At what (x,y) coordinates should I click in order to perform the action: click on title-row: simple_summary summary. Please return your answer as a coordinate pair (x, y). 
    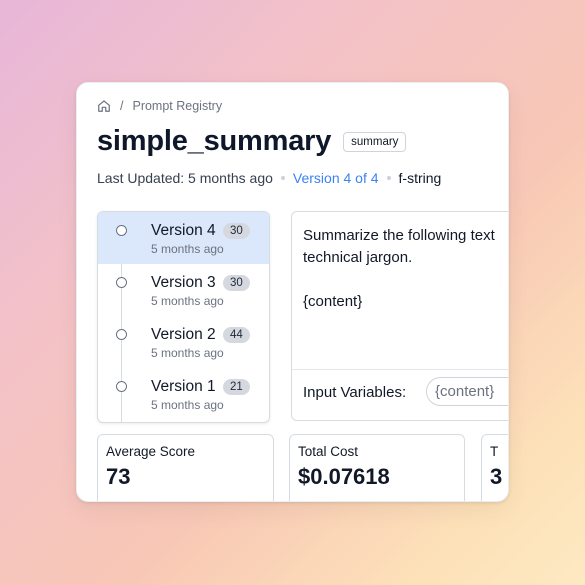
    Looking at the image, I should click on (252, 141).